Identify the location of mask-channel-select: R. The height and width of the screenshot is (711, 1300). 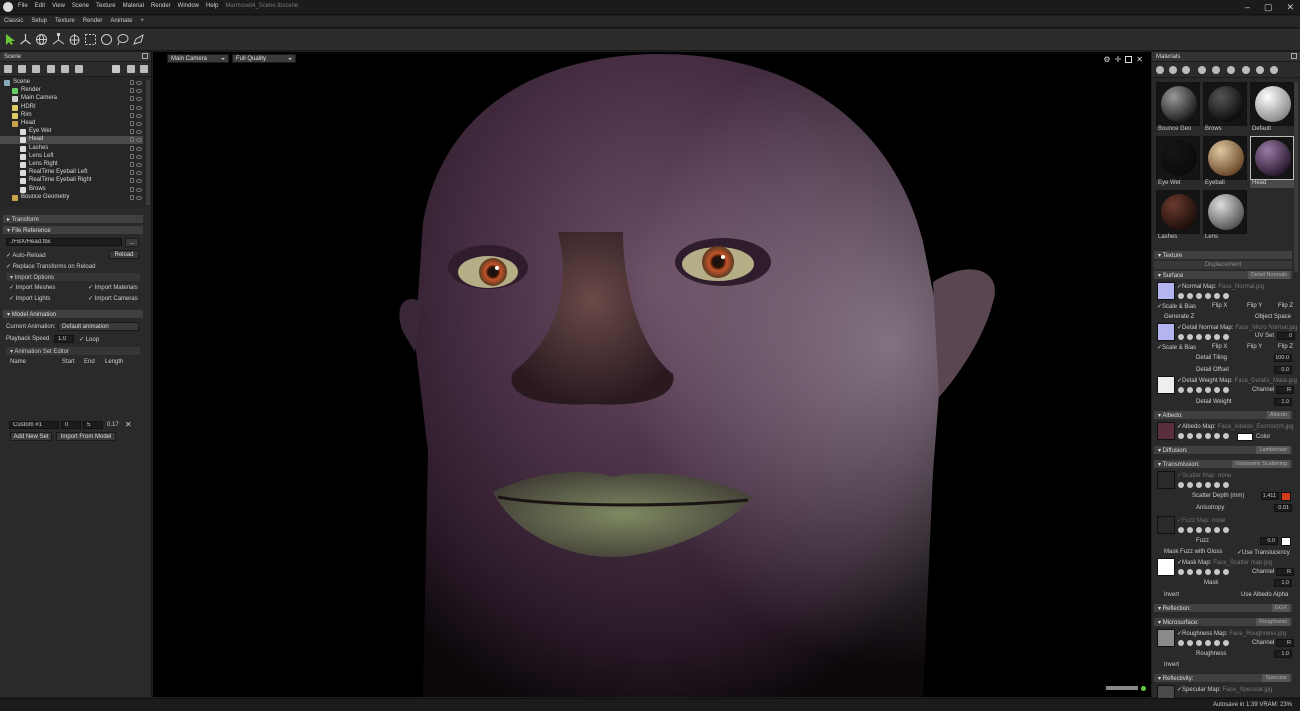
(1285, 572).